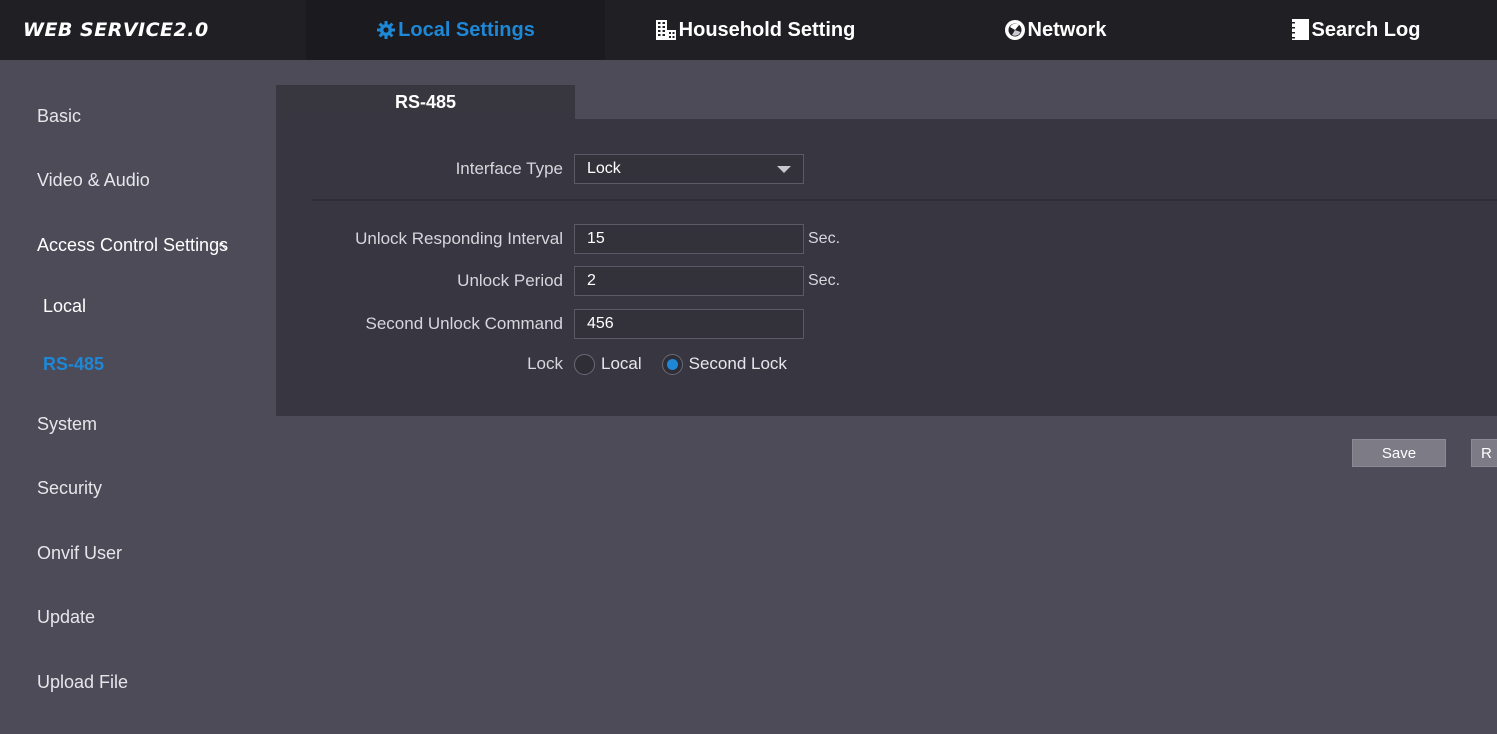  Describe the element at coordinates (737, 363) in the screenshot. I see `lock-option-second-lock-label: Second Lock` at that location.